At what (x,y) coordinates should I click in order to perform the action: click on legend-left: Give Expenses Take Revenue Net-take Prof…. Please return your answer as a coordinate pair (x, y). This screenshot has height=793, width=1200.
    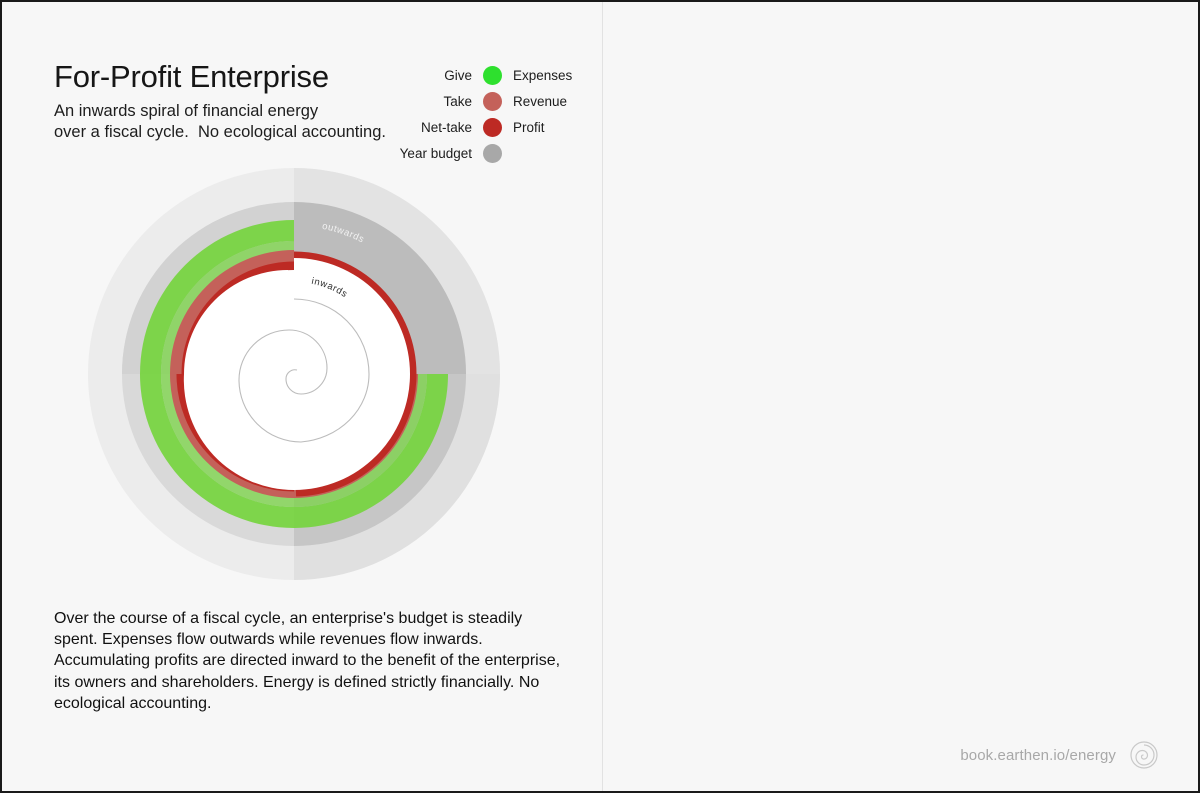
    Looking at the image, I should click on (477, 114).